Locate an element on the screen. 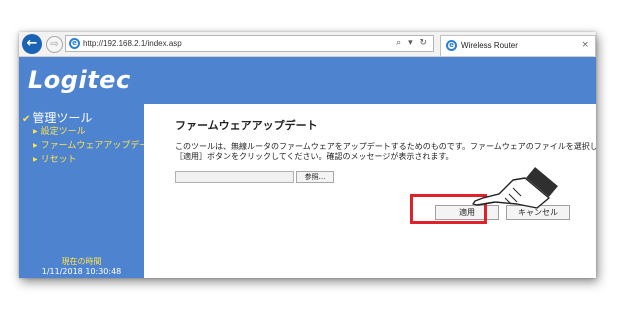 Image resolution: width=638 pixels, height=318 pixels. menu-list: ▶ 設定ツール ▶ ファームウェアアップデート ▶ リセット is located at coordinates (95, 146).